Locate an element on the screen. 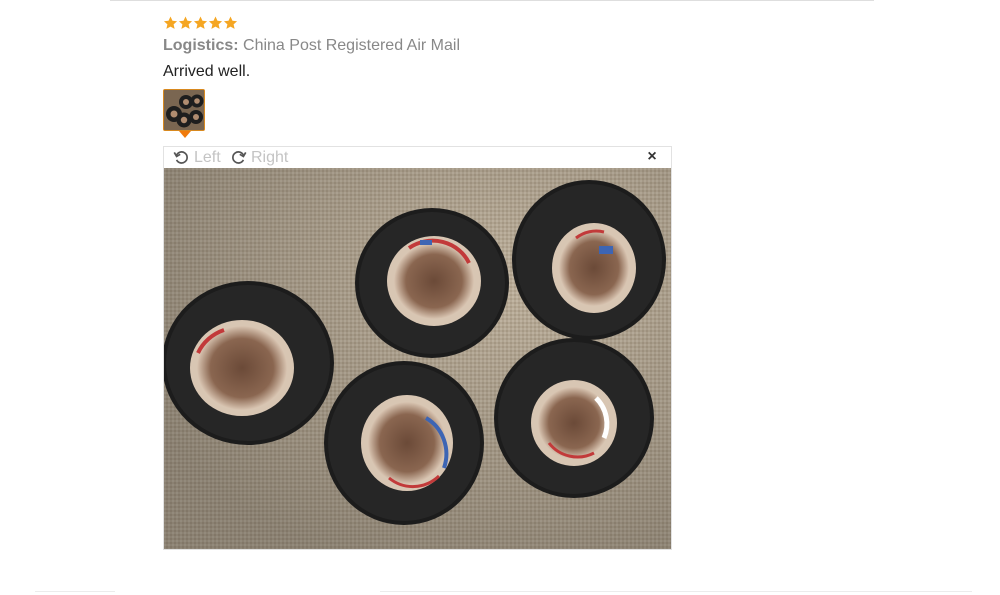  rotate-left-label: Left is located at coordinates (207, 157).